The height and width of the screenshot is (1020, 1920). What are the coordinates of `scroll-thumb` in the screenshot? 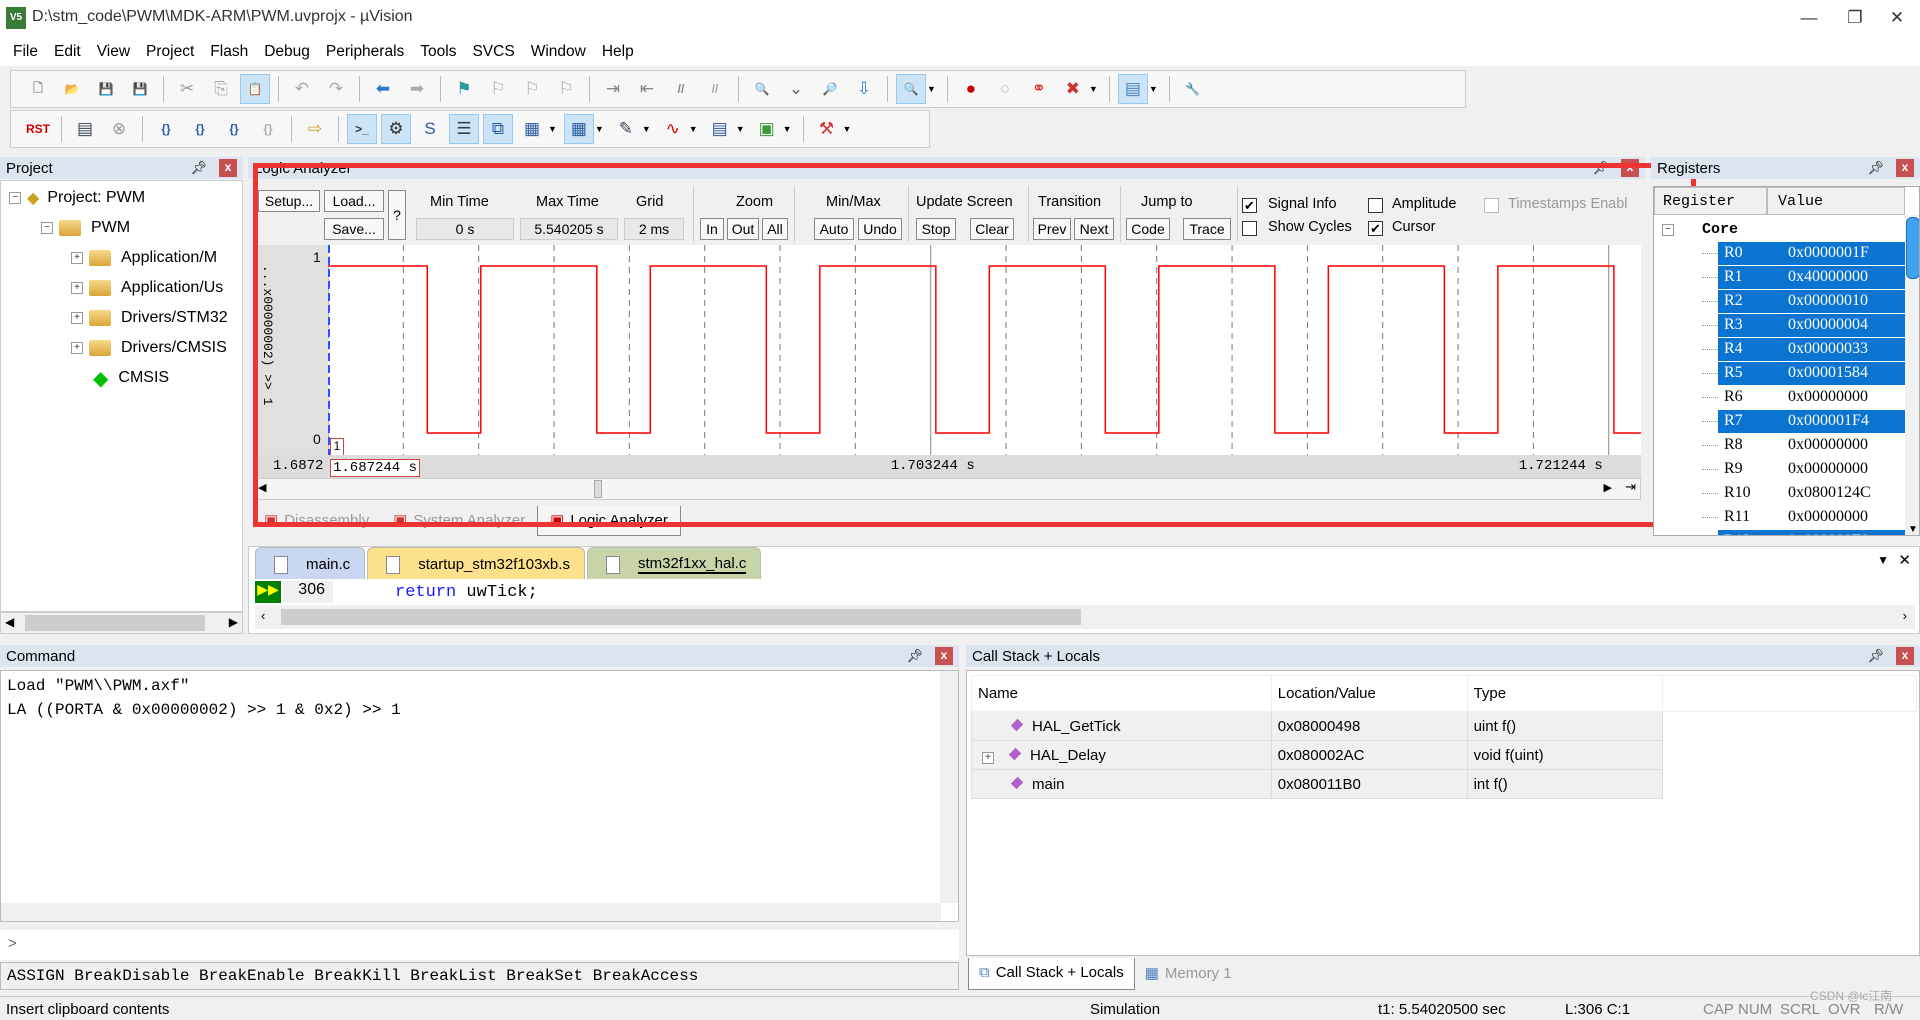 It's located at (1912, 248).